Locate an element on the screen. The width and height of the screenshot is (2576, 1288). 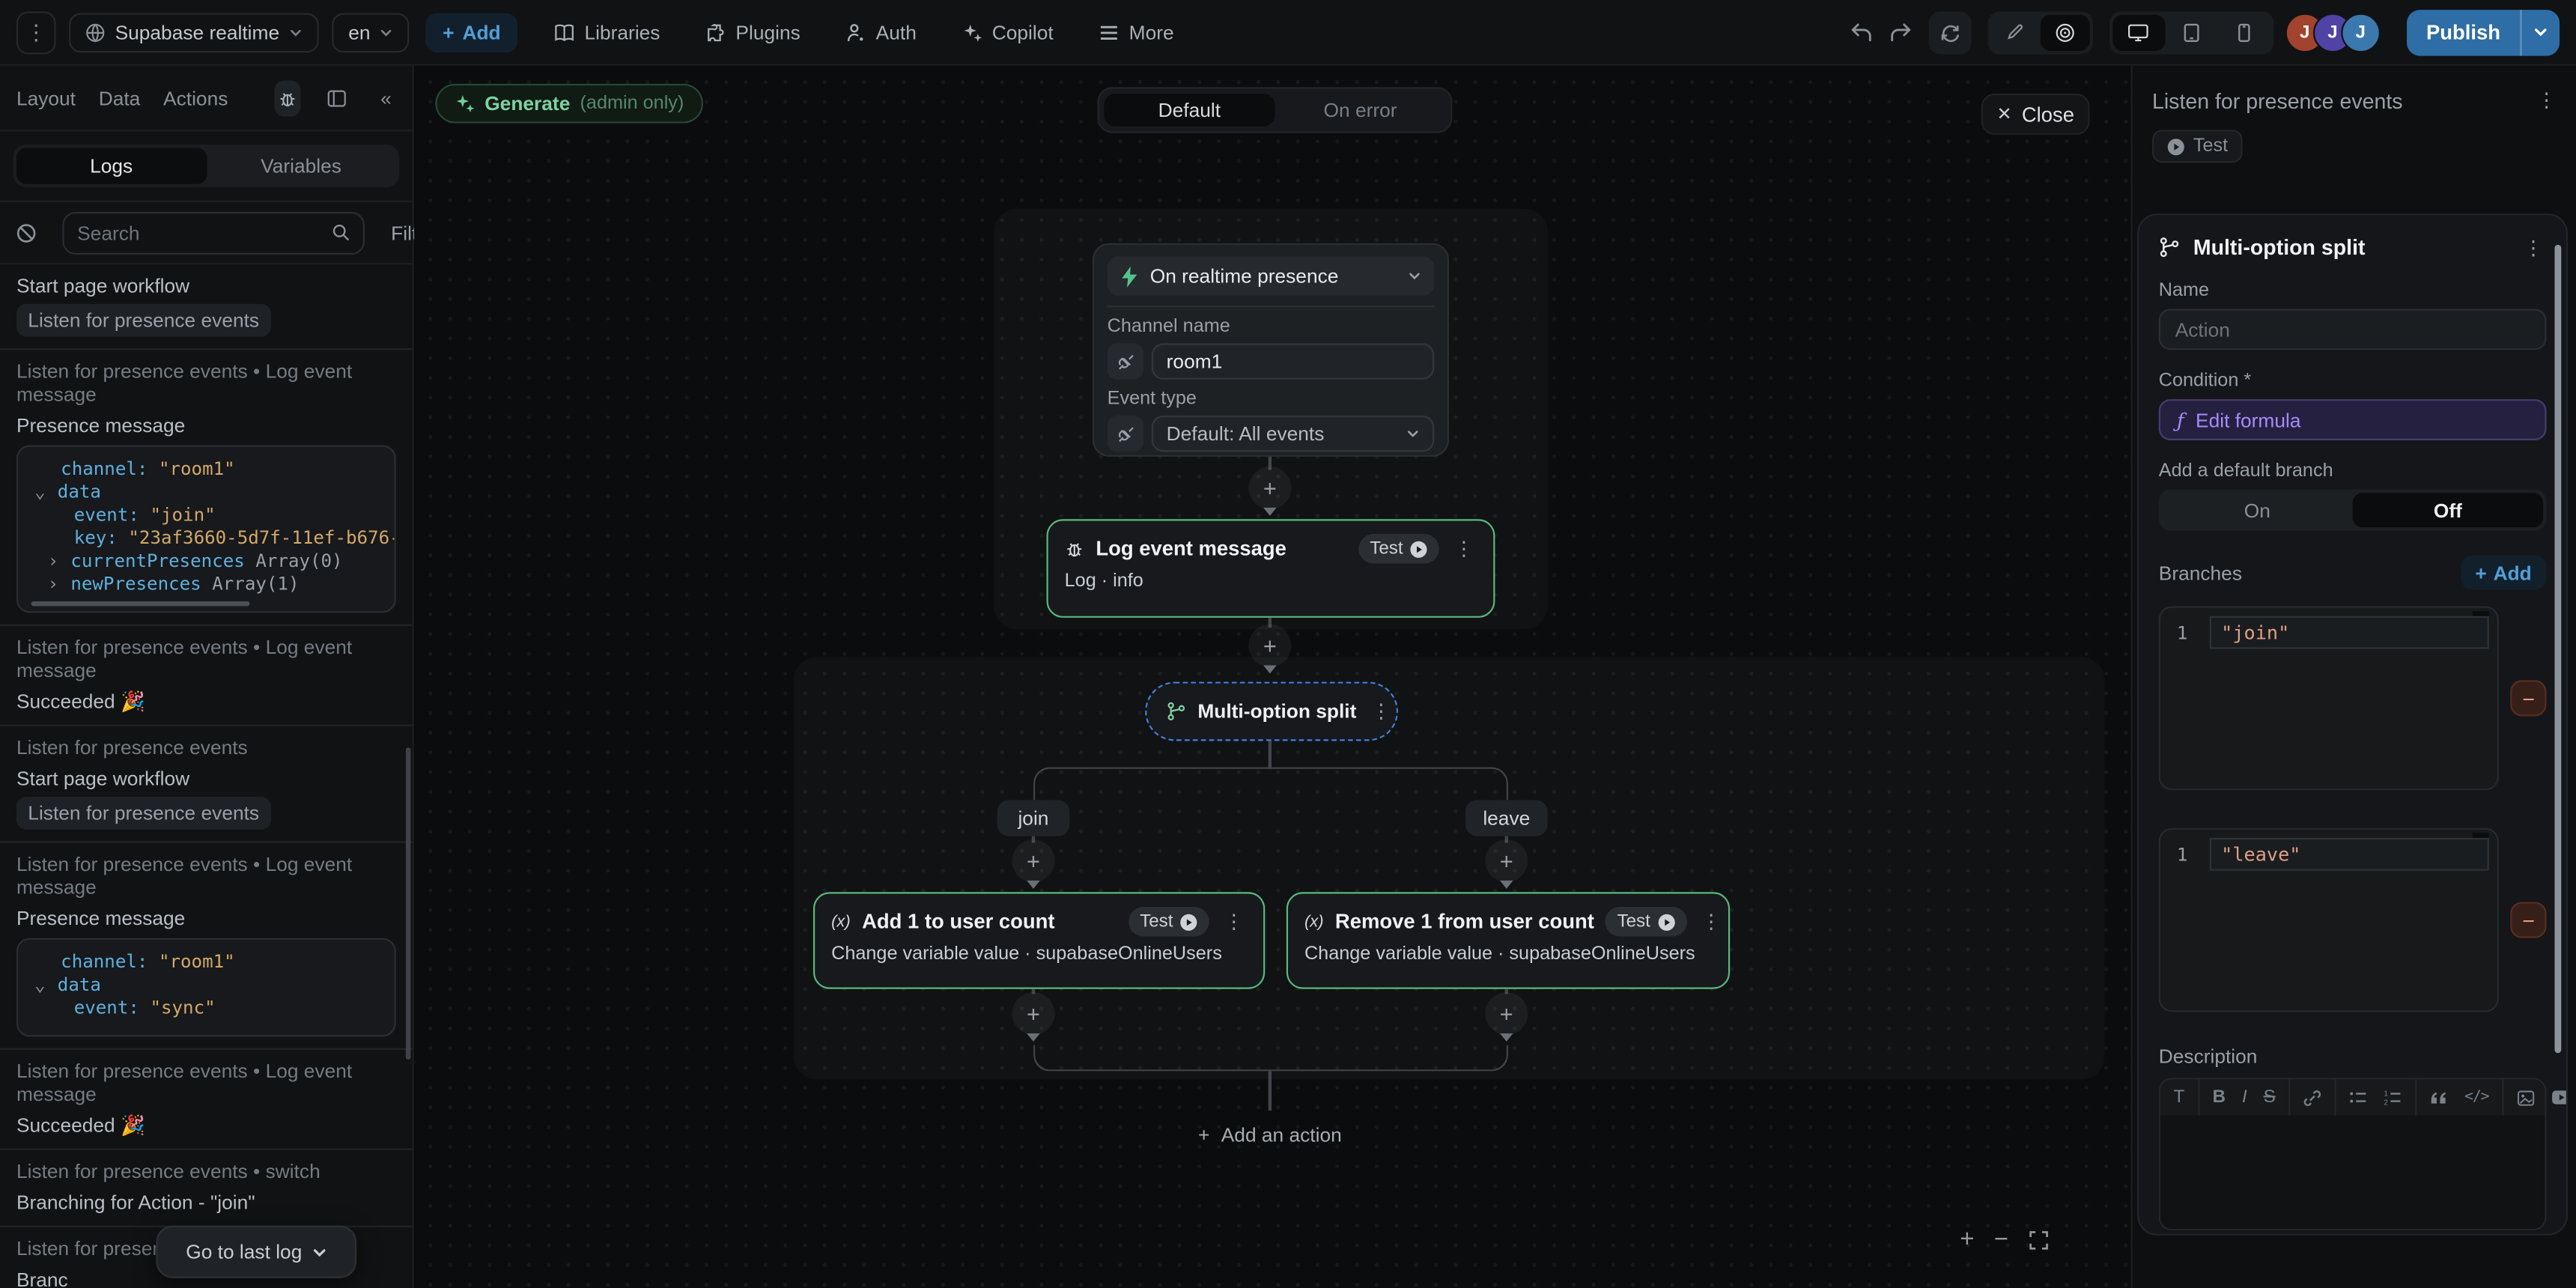
clear-logs-button is located at coordinates (26, 232).